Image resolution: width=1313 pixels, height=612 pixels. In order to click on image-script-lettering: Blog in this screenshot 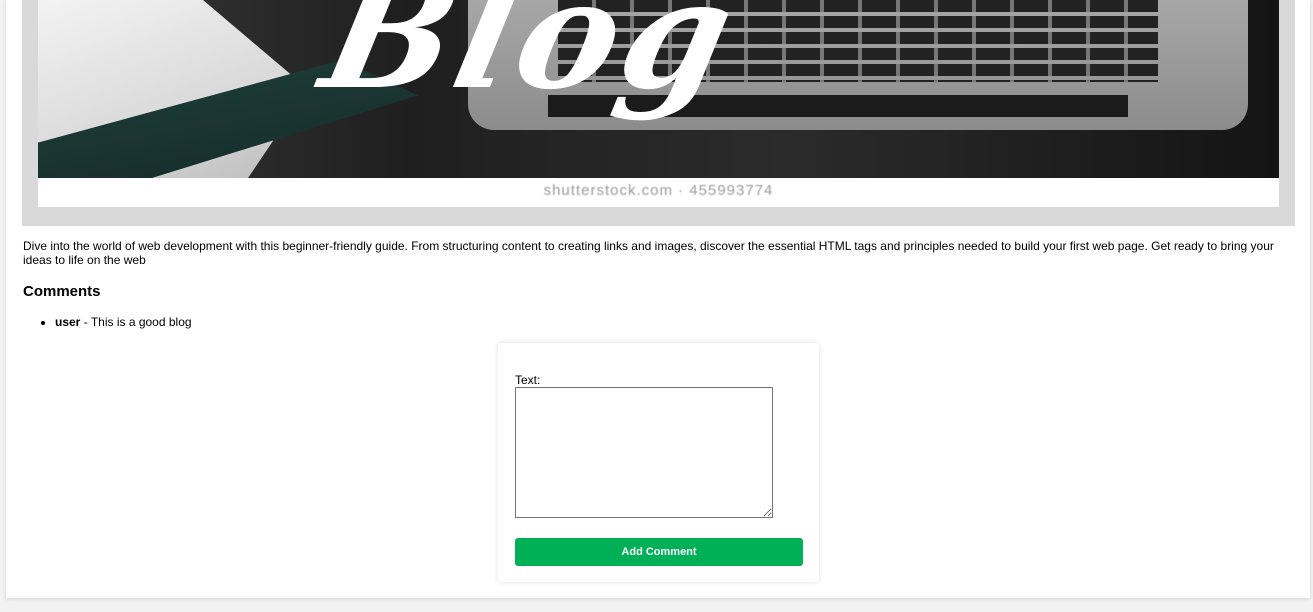, I will do `click(530, 61)`.